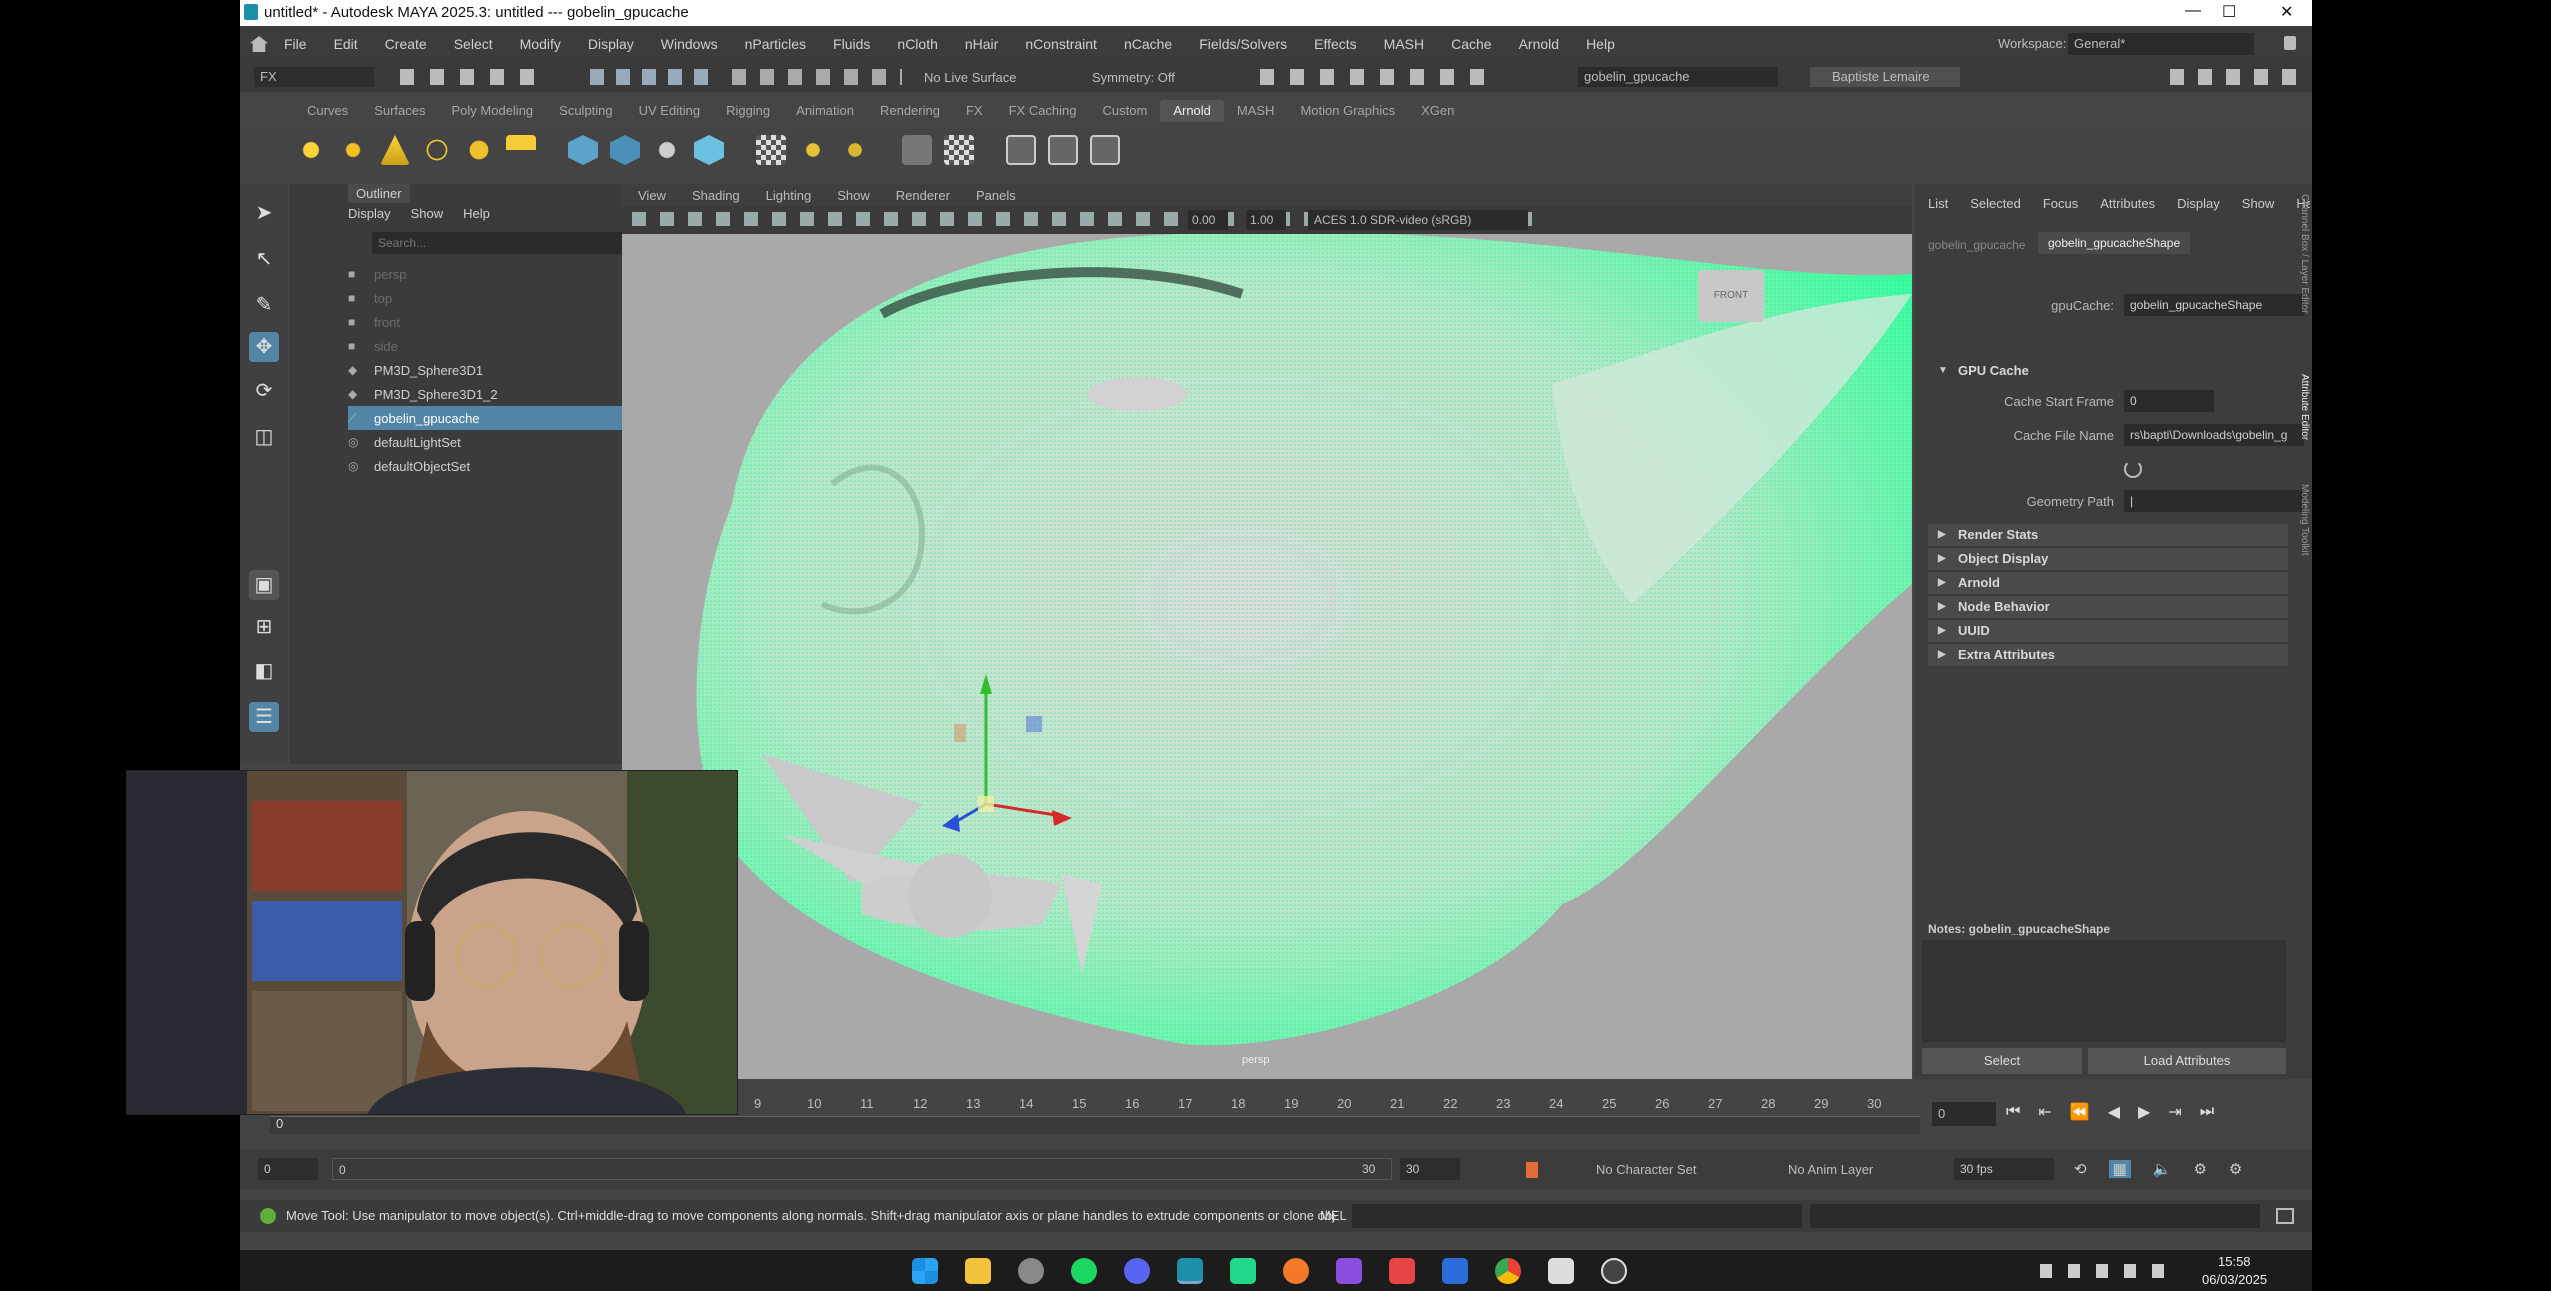 Image resolution: width=2551 pixels, height=1291 pixels. What do you see at coordinates (652, 195) in the screenshot?
I see `viewport-menu-view: View` at bounding box center [652, 195].